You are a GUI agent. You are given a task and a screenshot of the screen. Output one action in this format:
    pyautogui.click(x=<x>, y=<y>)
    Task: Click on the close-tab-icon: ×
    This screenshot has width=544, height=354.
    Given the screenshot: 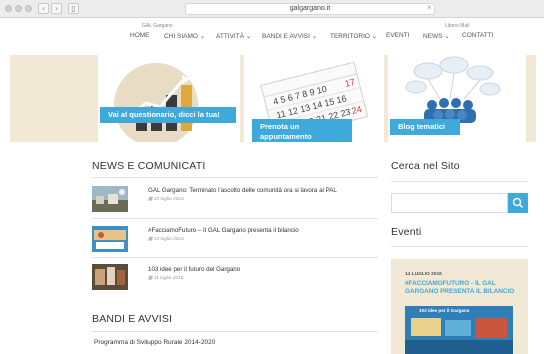 What is the action you would take?
    pyautogui.click(x=429, y=7)
    